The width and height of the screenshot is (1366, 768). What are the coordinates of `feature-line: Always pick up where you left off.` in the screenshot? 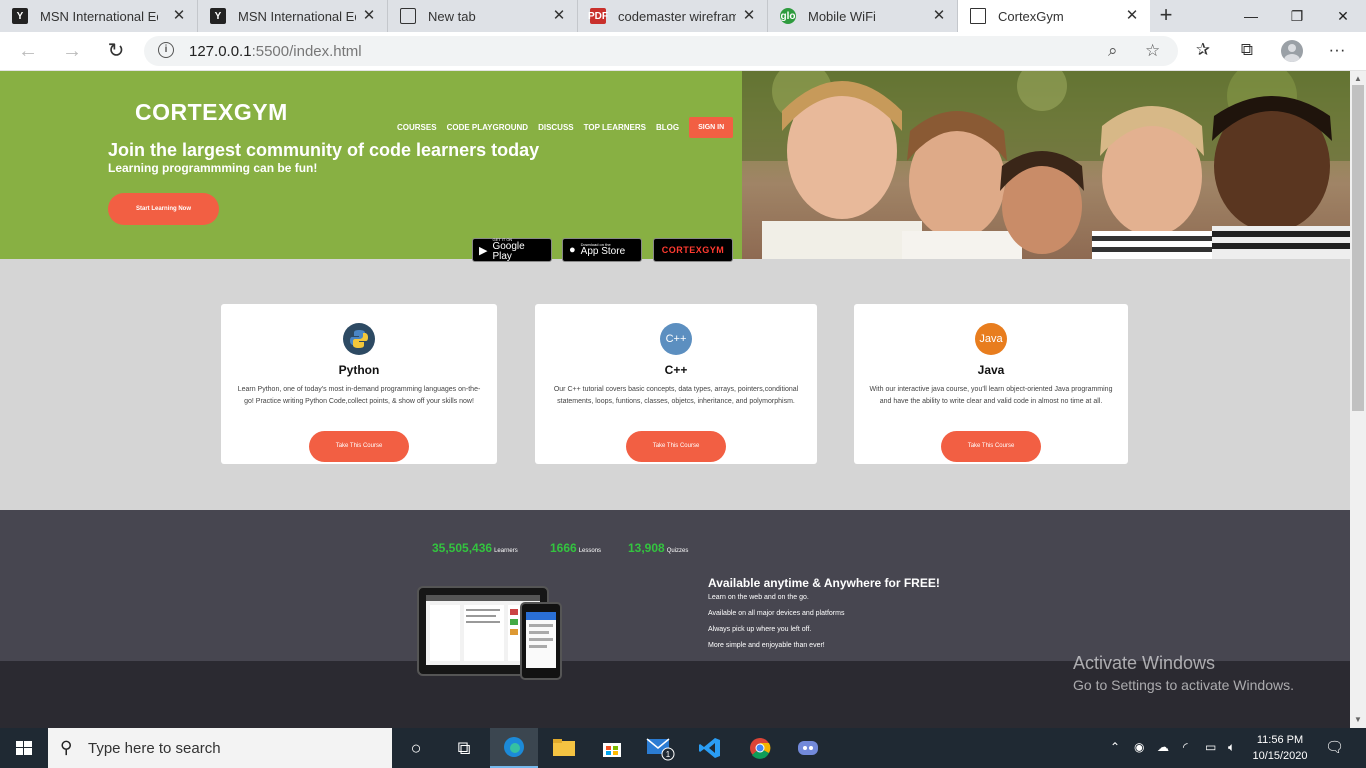 It's located at (760, 629).